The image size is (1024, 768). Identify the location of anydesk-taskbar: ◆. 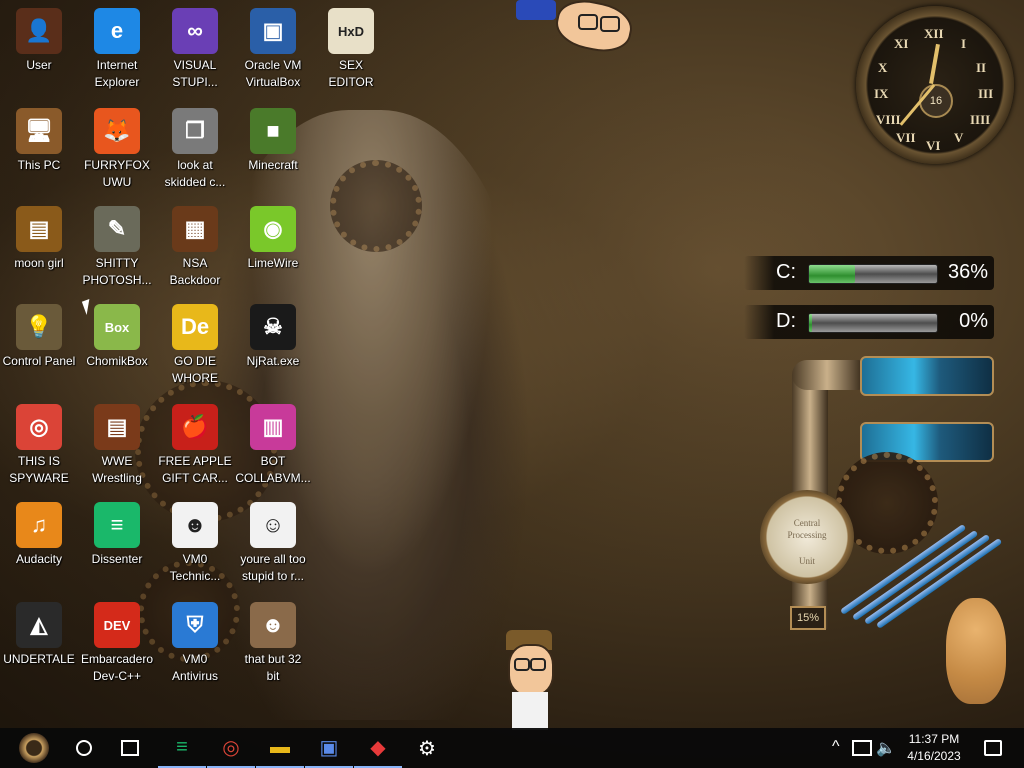
(378, 748).